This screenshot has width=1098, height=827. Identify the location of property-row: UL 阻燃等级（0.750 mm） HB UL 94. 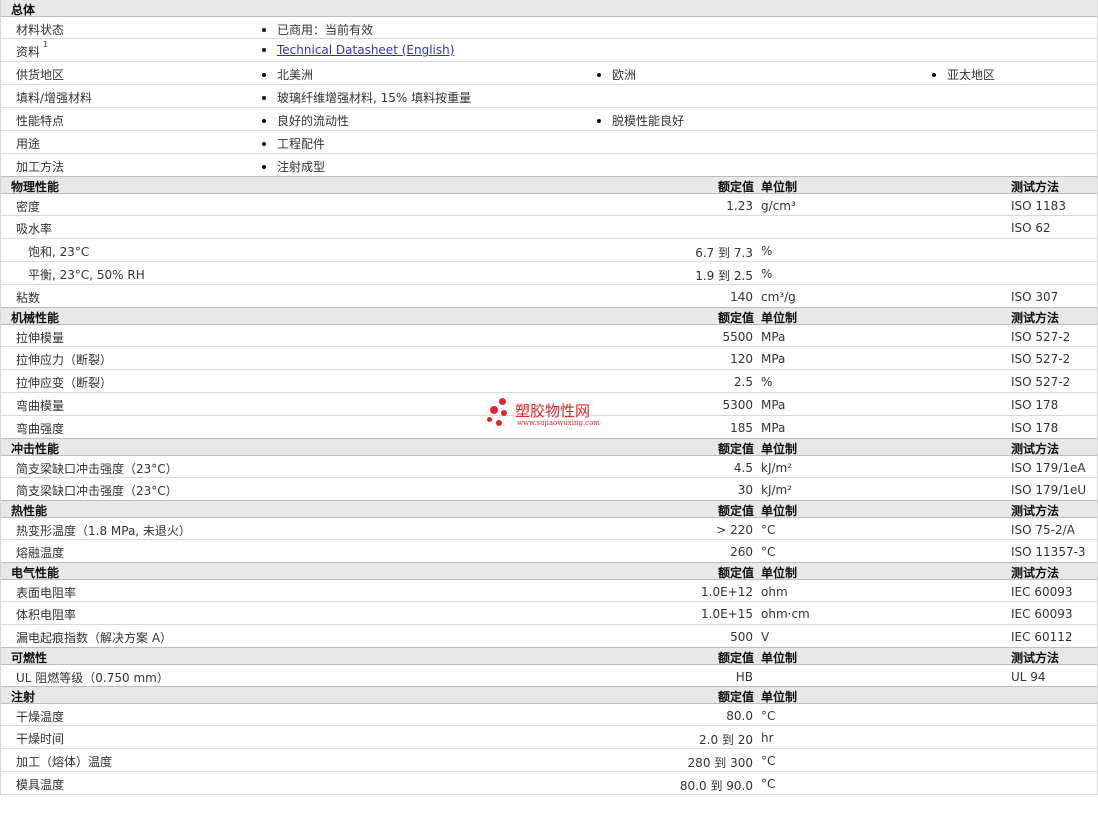
(549, 676).